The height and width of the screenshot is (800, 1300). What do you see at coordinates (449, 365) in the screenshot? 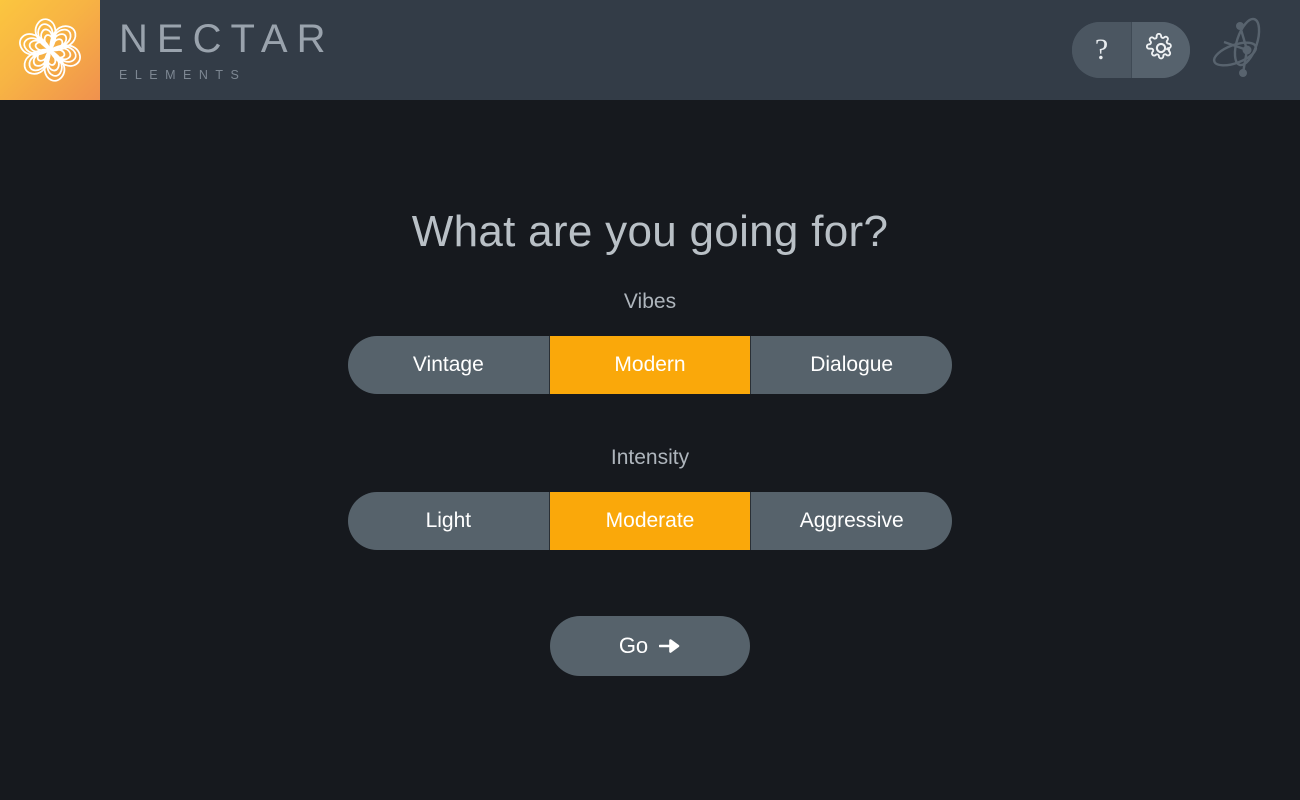
I see `segment-vintage: Vintage` at bounding box center [449, 365].